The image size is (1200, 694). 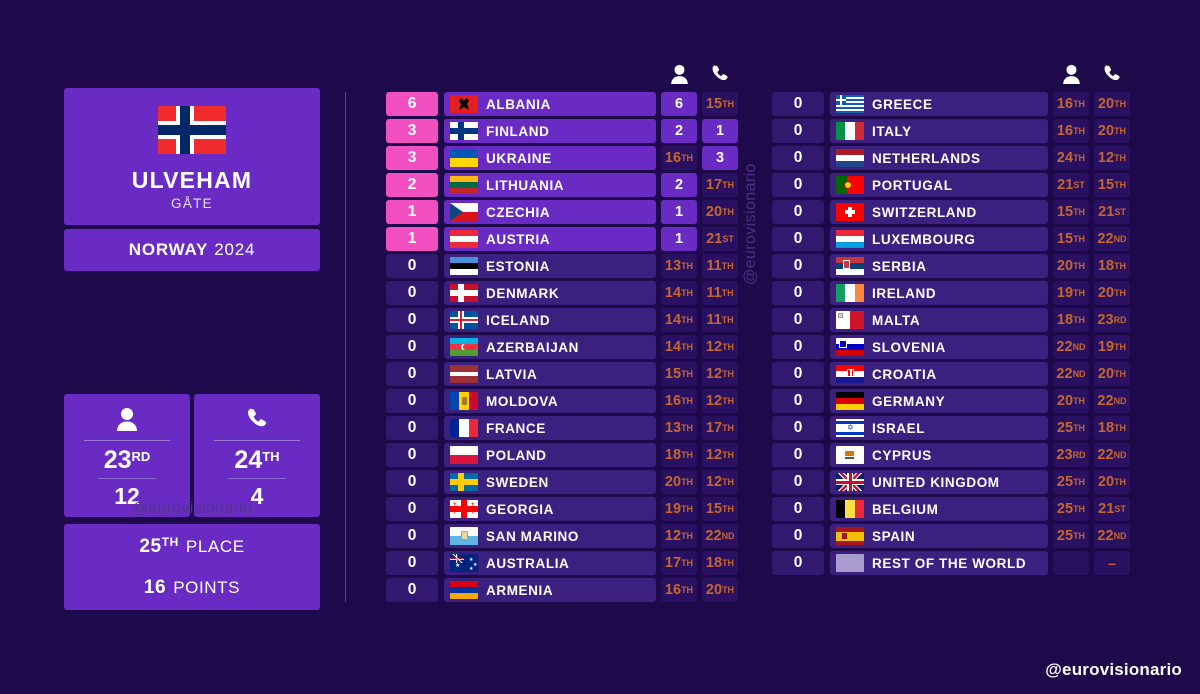 I want to click on country-cell: UKRAINE, so click(x=550, y=158).